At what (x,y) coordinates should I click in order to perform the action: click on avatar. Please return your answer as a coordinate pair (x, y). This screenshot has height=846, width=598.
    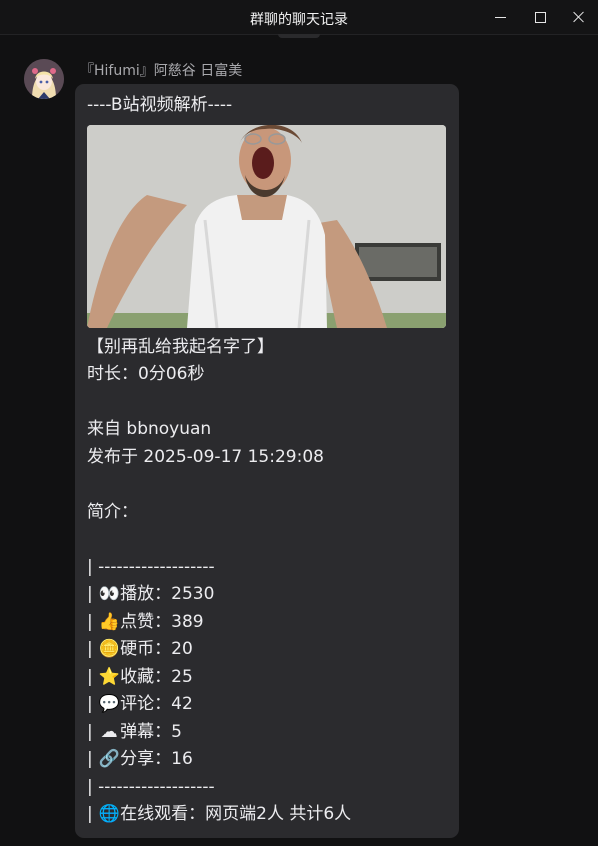
    Looking at the image, I should click on (44, 79).